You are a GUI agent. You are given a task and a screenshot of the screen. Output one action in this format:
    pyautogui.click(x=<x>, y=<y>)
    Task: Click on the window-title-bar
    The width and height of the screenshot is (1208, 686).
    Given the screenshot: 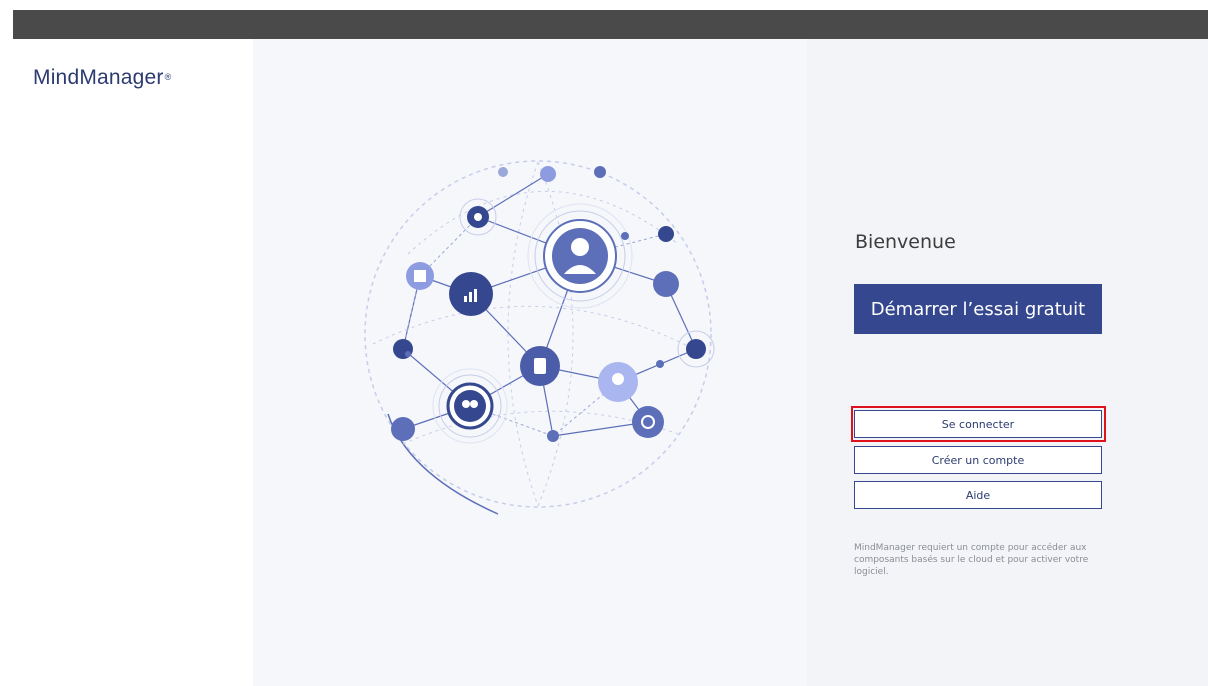 What is the action you would take?
    pyautogui.click(x=610, y=24)
    